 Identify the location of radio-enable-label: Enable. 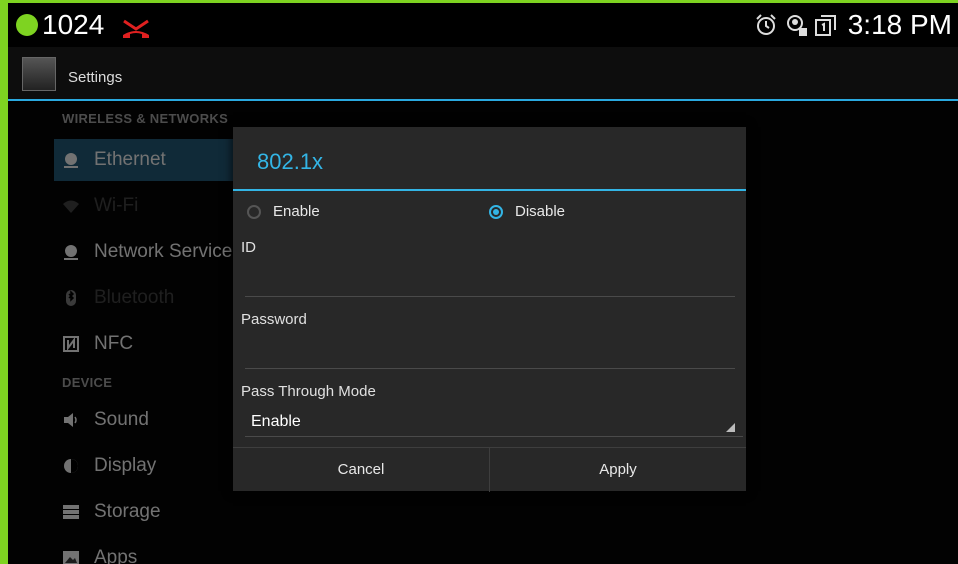
(296, 211).